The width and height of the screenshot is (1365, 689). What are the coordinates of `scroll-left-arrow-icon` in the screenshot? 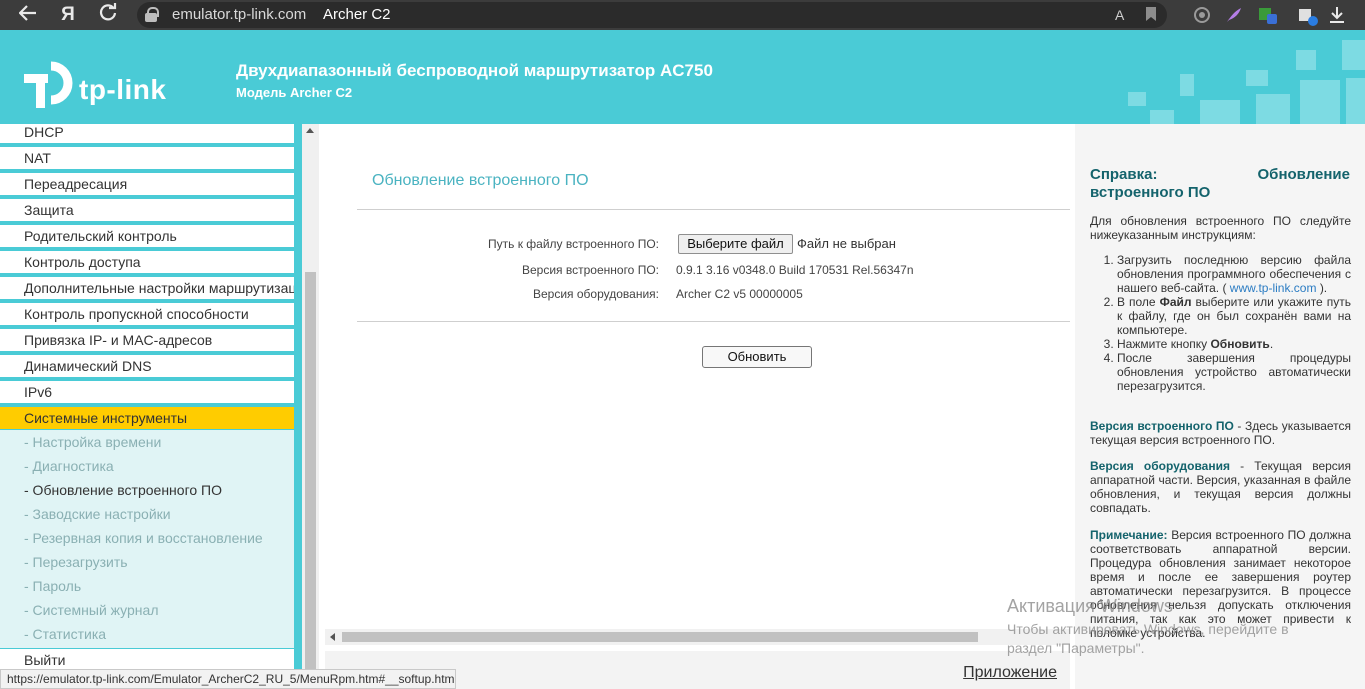 It's located at (332, 637).